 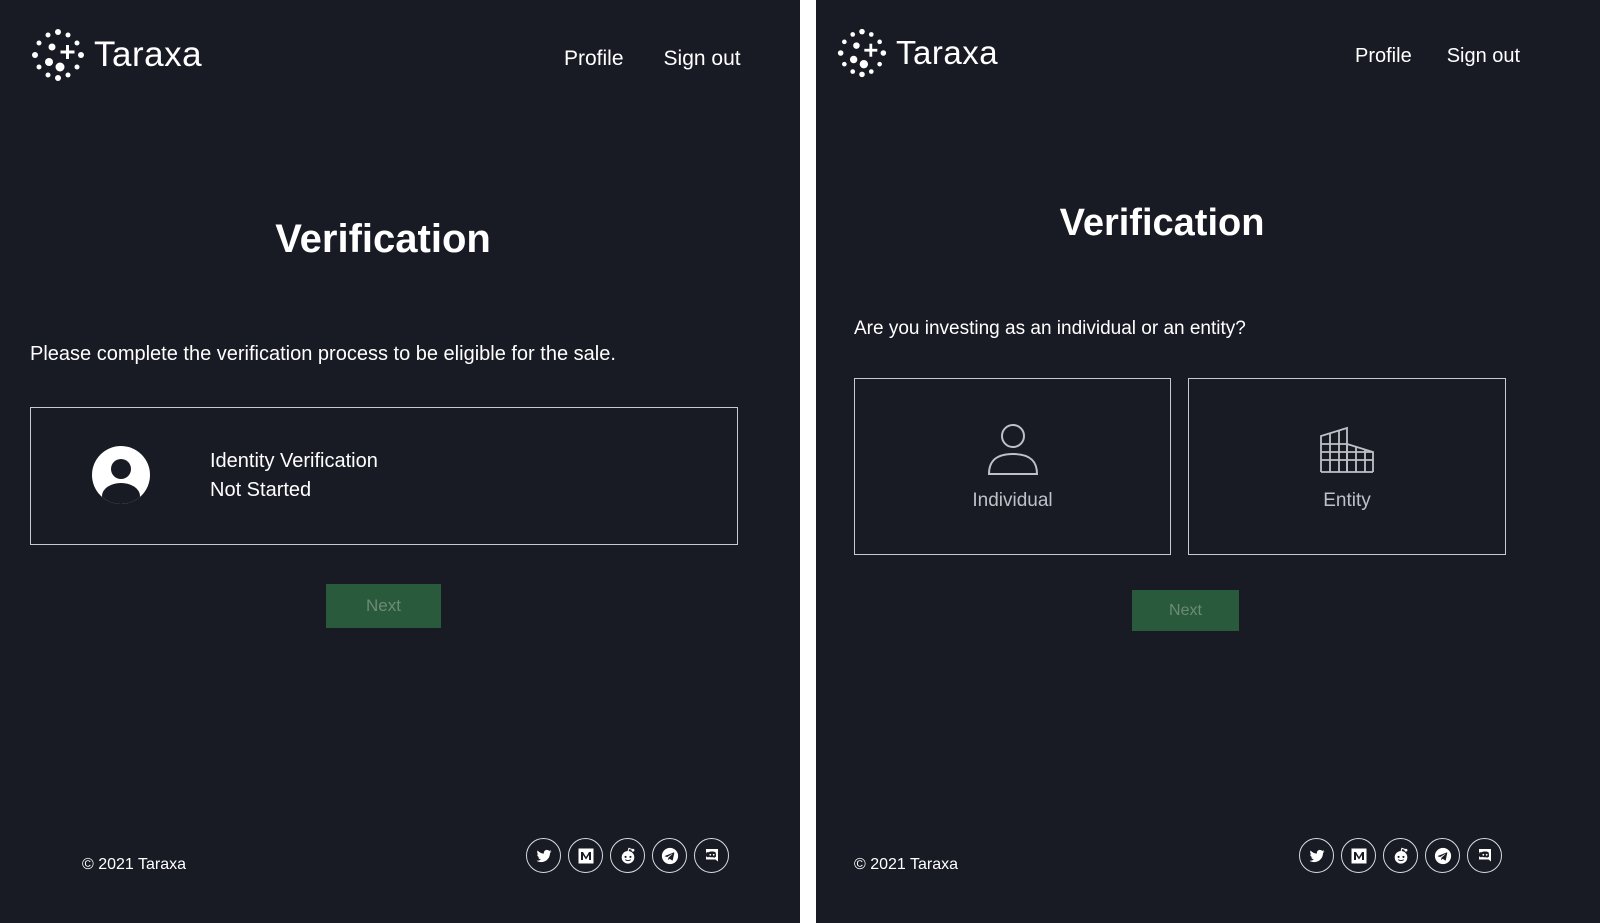 What do you see at coordinates (121, 475) in the screenshot?
I see `user-avatar-icon` at bounding box center [121, 475].